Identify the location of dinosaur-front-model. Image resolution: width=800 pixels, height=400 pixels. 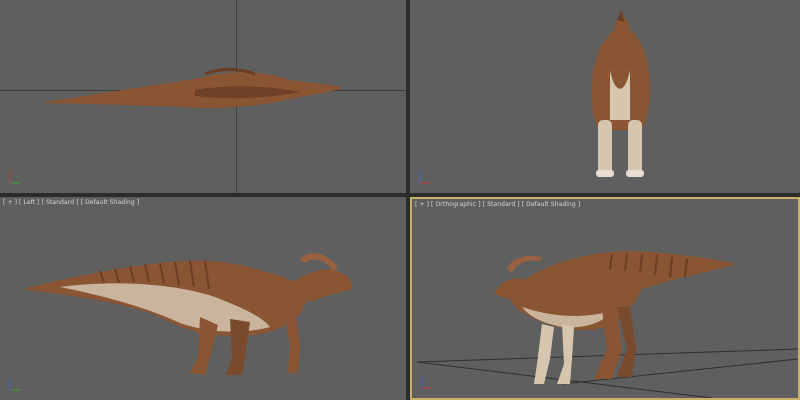
(621, 93).